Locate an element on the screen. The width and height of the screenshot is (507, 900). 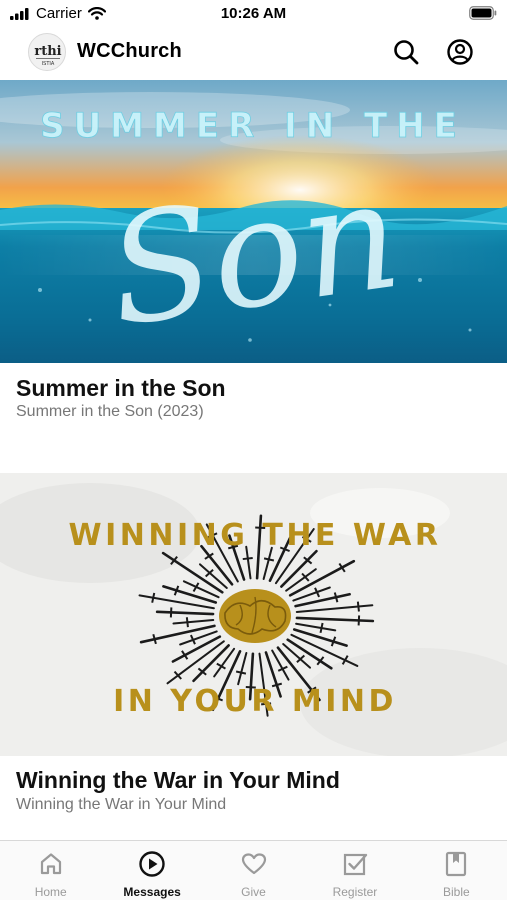
book-icon is located at coordinates (456, 864).